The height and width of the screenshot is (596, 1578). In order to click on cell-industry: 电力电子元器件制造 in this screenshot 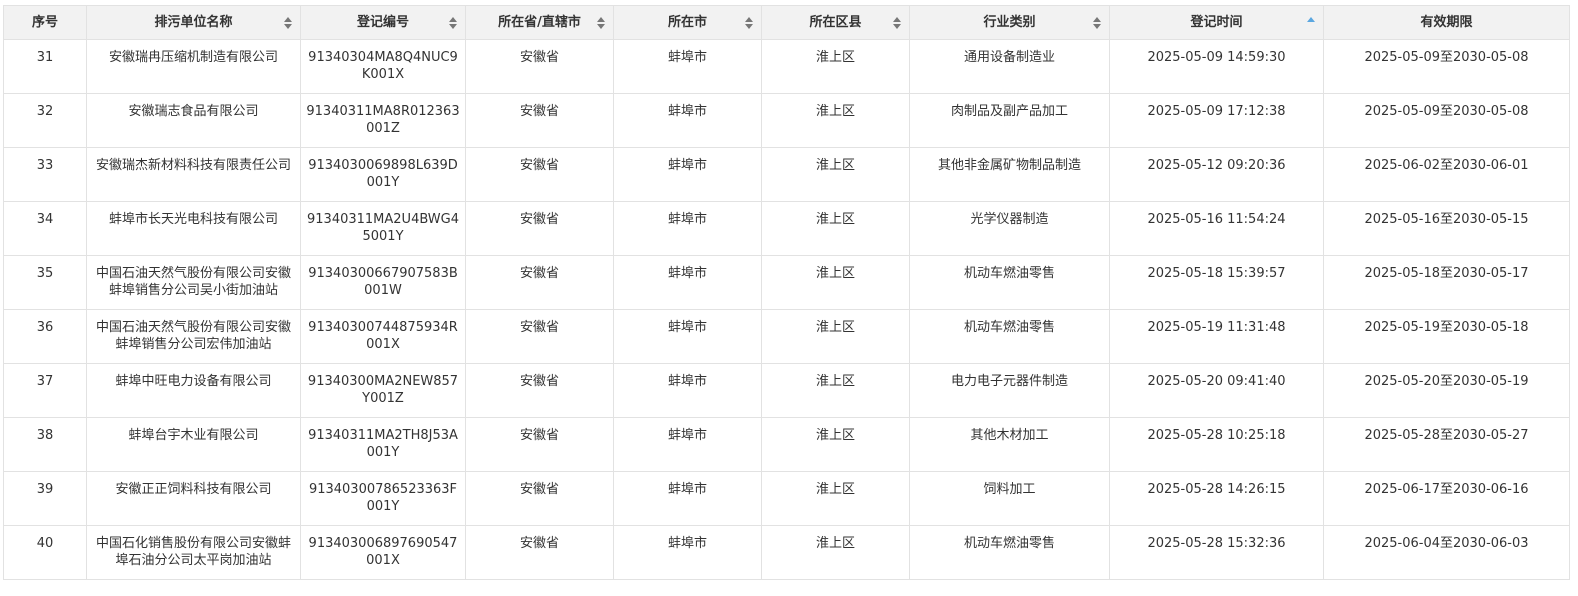, I will do `click(1009, 390)`.